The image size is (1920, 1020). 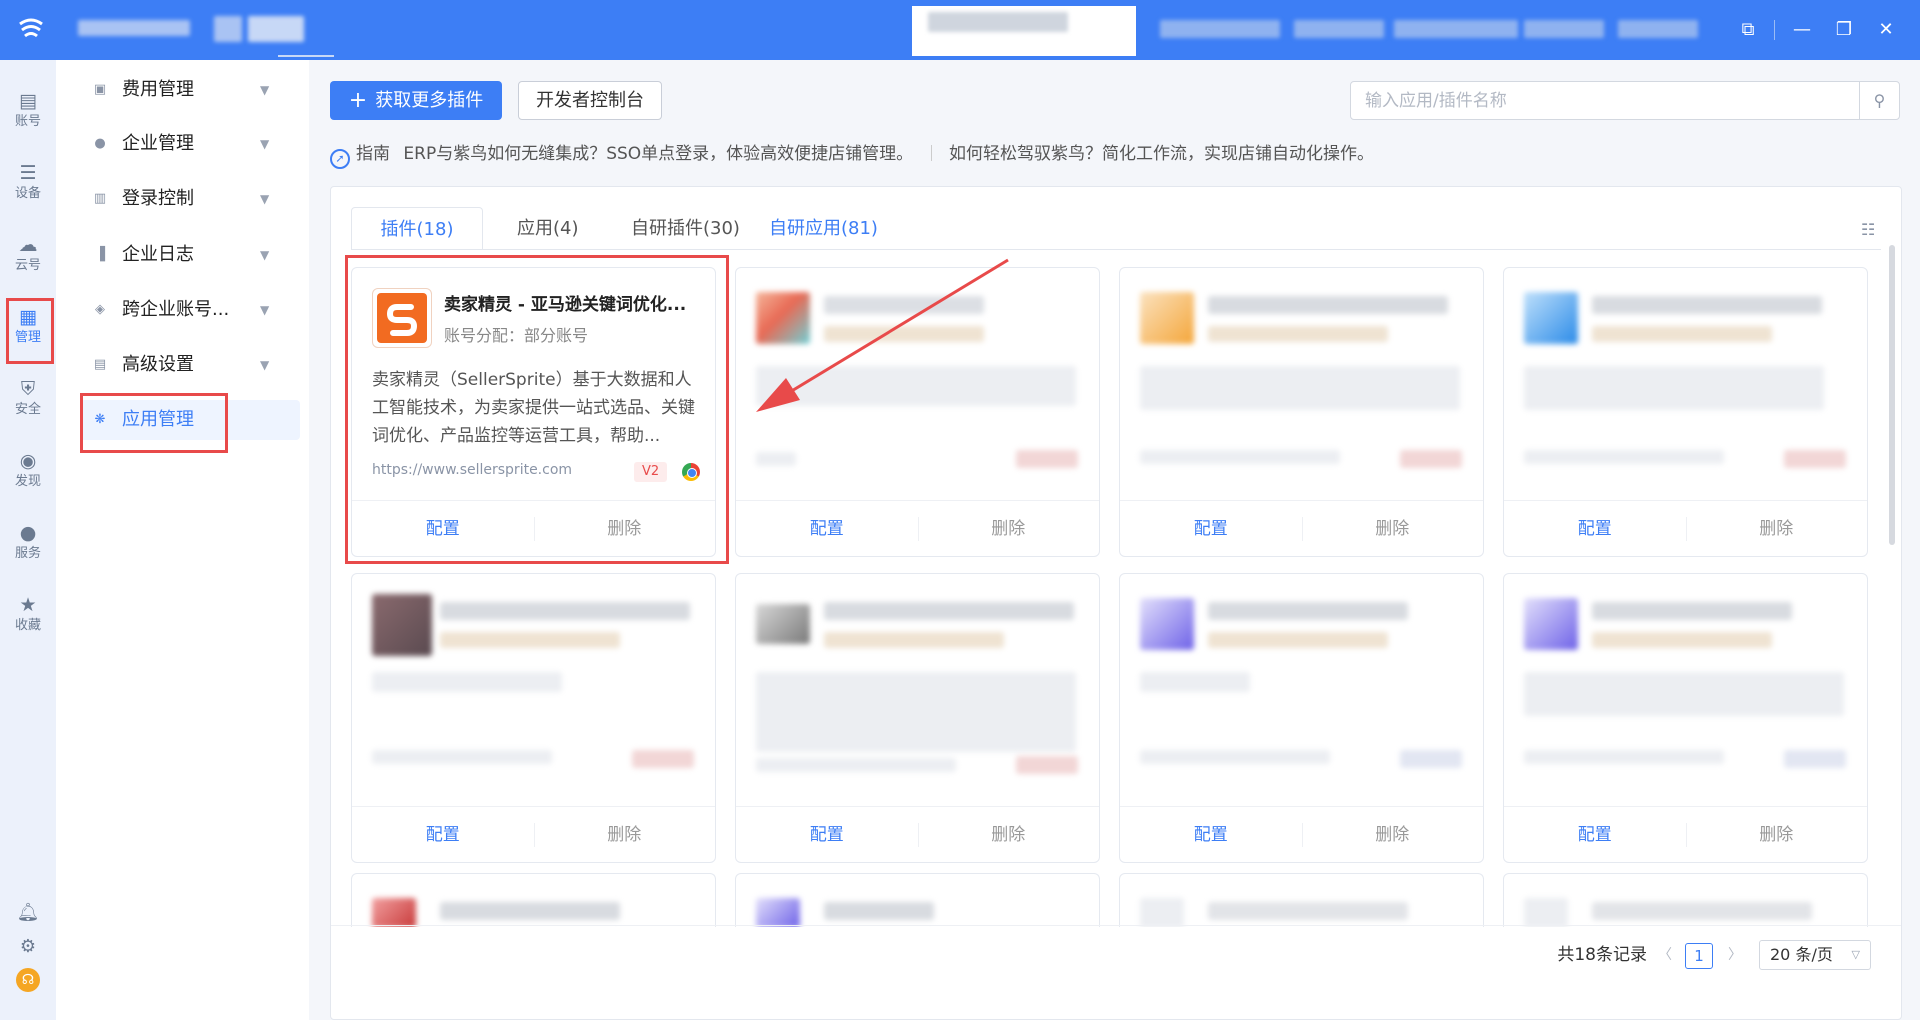 I want to click on chevron-down-icon: ▽, so click(x=1855, y=954).